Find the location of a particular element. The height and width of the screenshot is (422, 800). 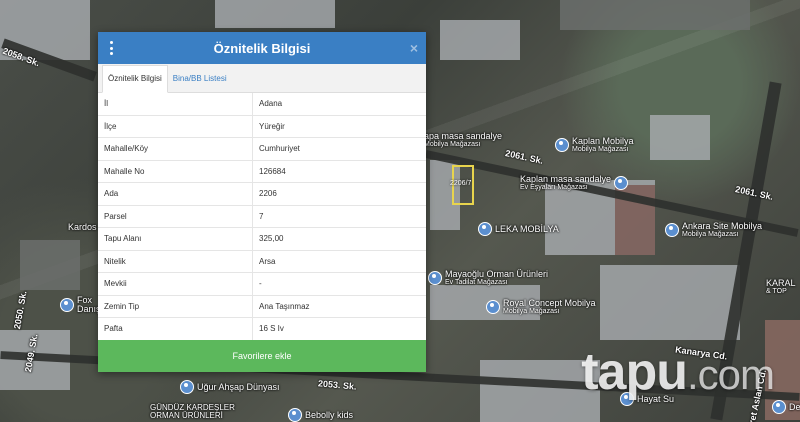

table-row: Zemin Tip Ana Taşınmaz is located at coordinates (262, 306).